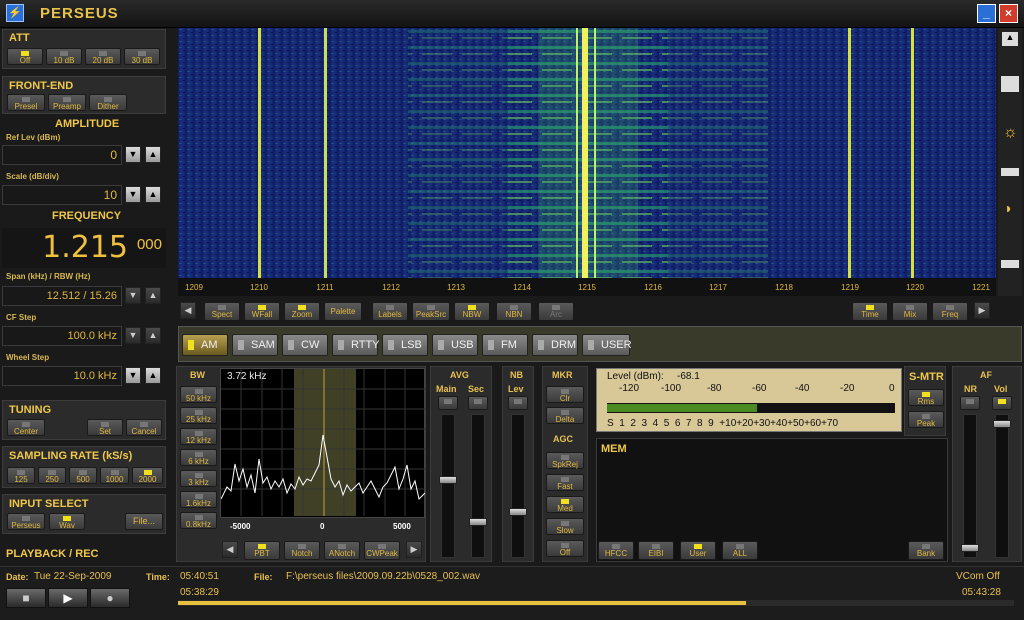 Image resolution: width=1024 pixels, height=620 pixels. Describe the element at coordinates (472, 311) in the screenshot. I see `nbw-button: NBW` at that location.